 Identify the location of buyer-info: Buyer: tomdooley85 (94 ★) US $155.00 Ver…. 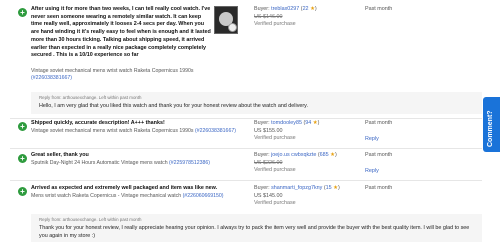
(287, 131).